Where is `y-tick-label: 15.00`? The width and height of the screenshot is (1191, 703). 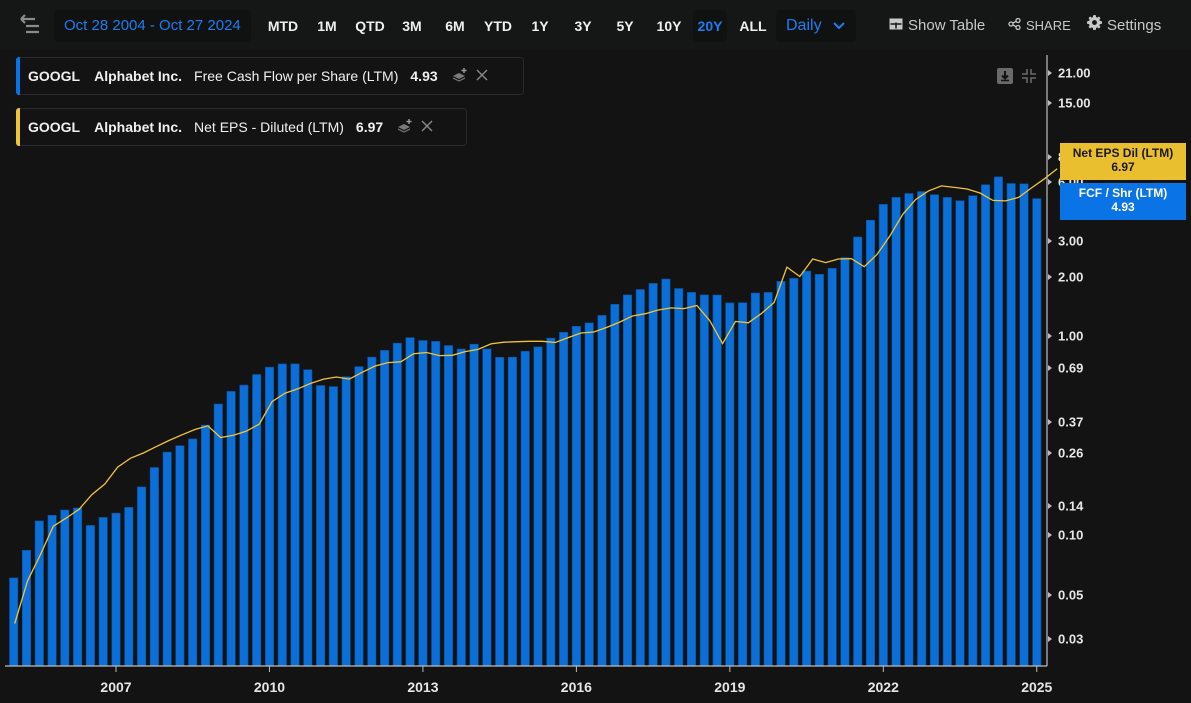 y-tick-label: 15.00 is located at coordinates (1074, 102).